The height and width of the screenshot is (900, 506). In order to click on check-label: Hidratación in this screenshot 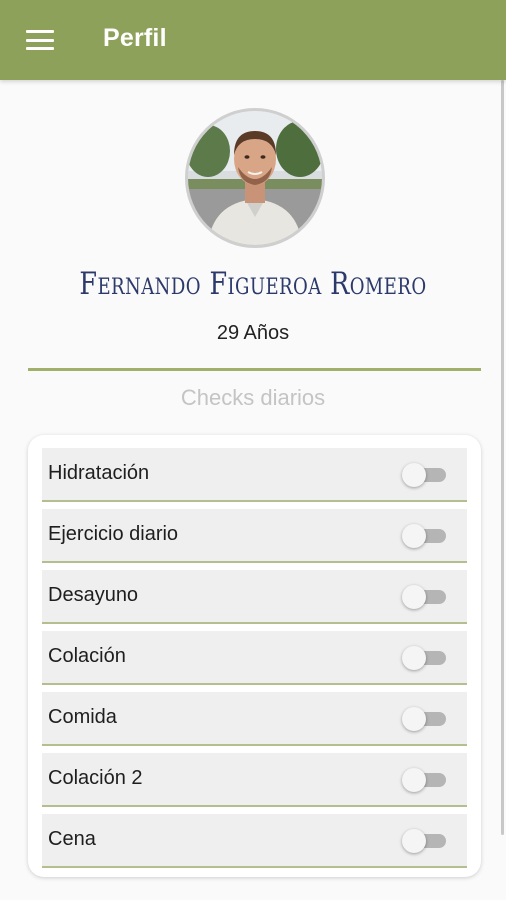, I will do `click(99, 473)`.